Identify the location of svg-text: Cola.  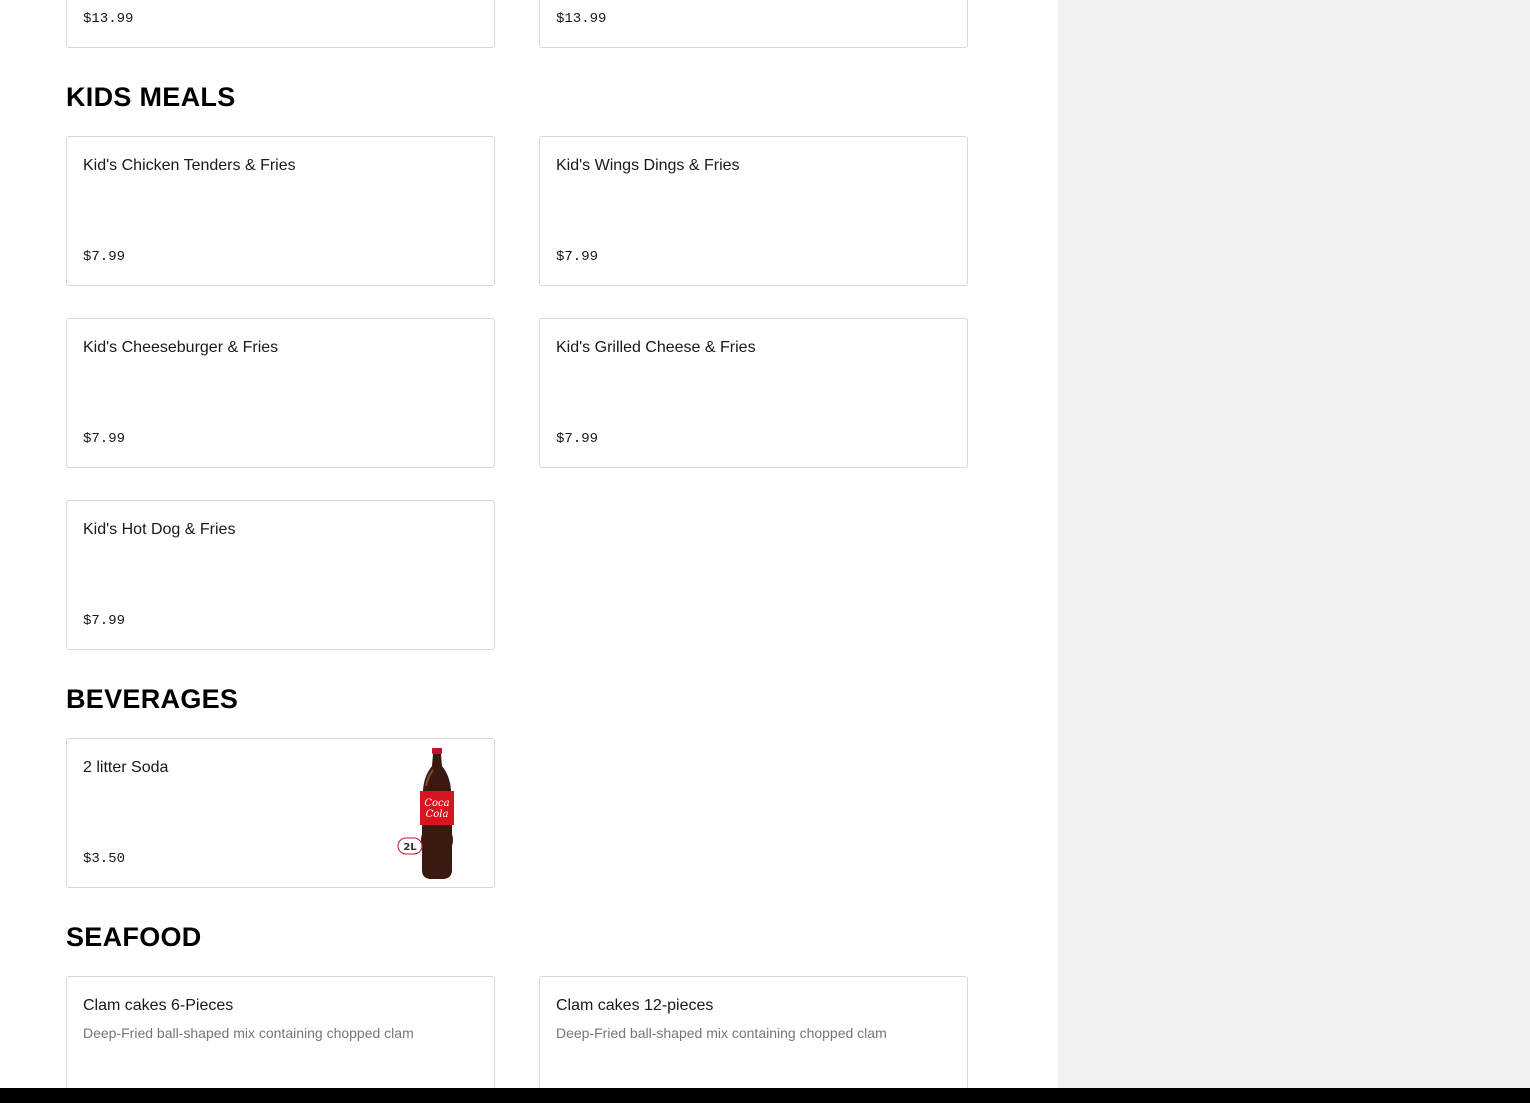
(437, 814).